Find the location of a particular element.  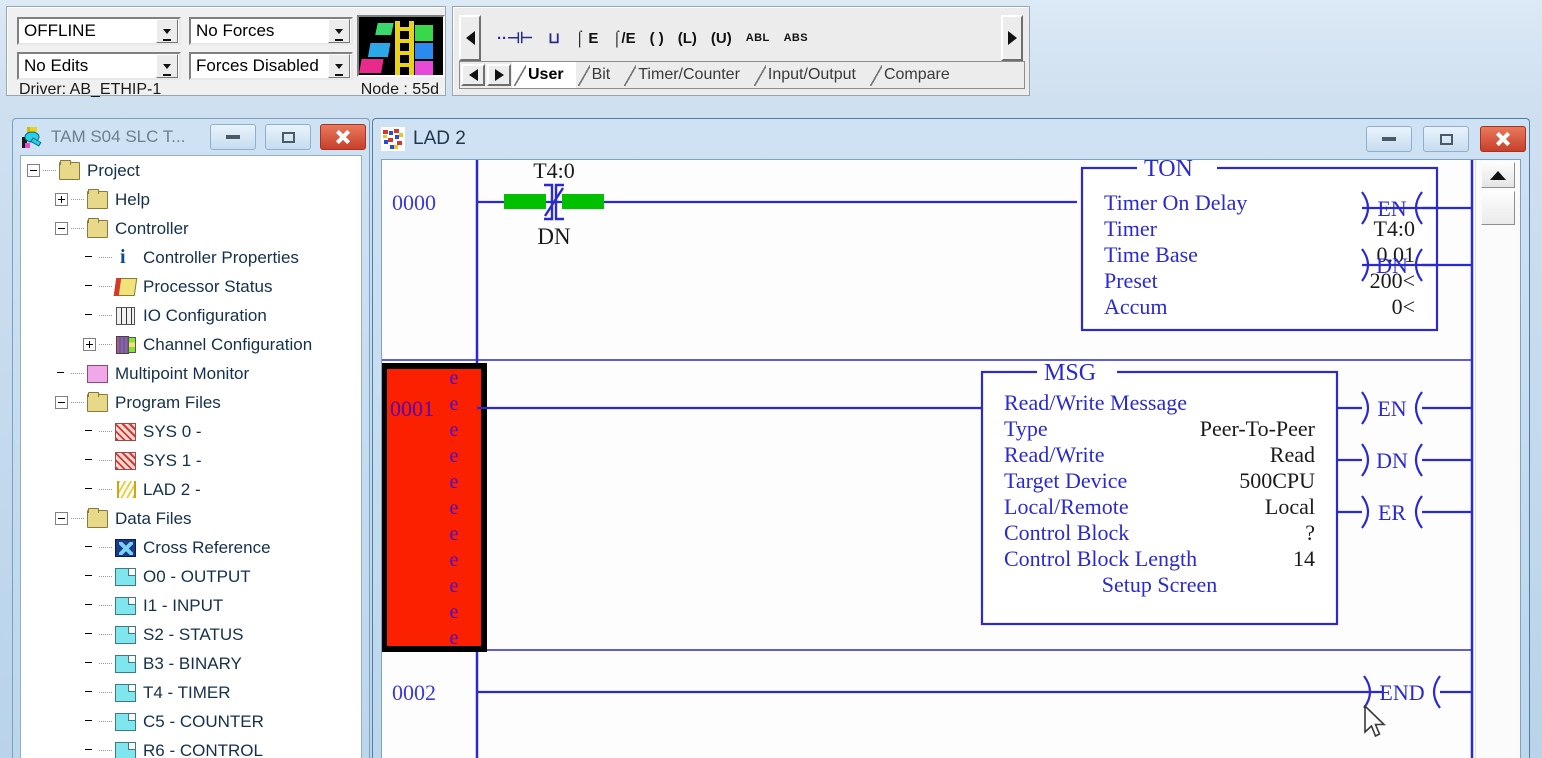

xic-examine-on-icon: ⌠ E is located at coordinates (586, 38).